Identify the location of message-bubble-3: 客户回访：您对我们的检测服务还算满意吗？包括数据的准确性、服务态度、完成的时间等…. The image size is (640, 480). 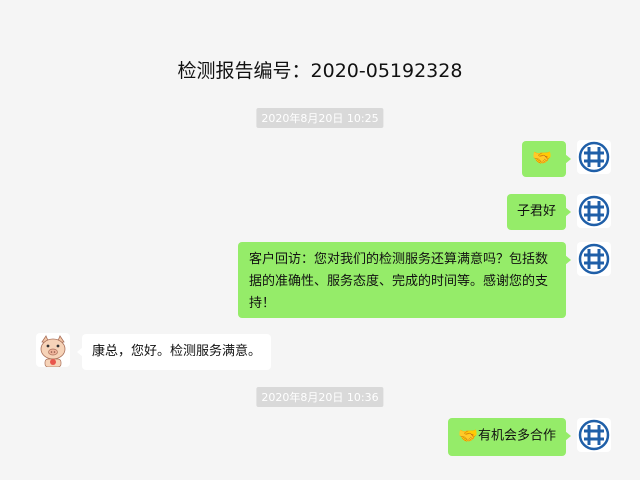
(404, 280).